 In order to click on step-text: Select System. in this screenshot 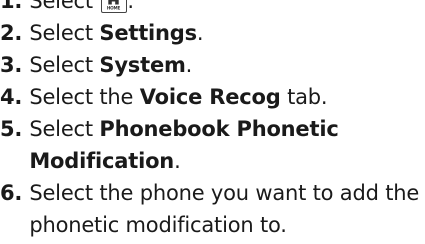, I will do `click(111, 65)`.